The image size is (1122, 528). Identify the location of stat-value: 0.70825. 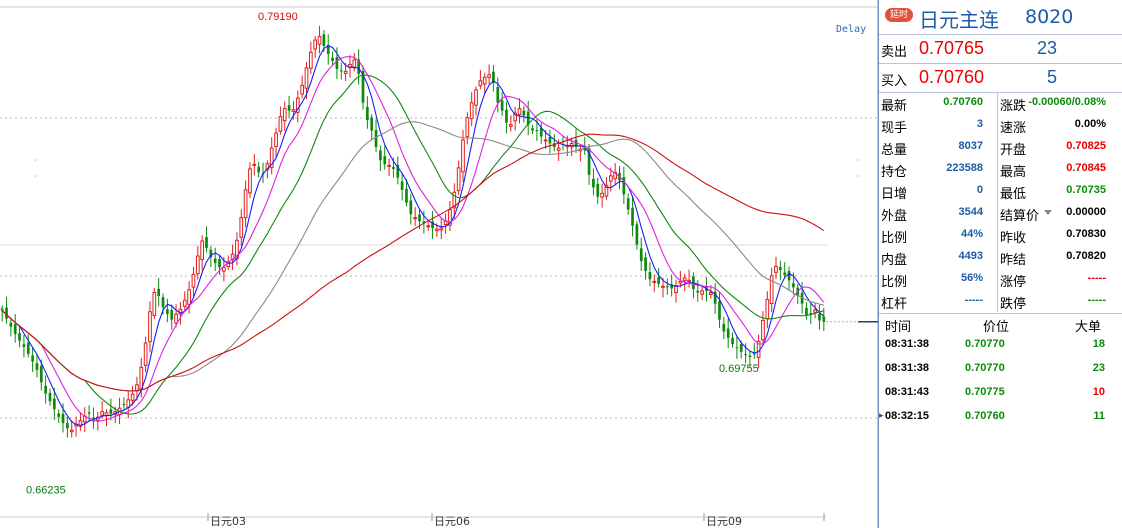
(1086, 146).